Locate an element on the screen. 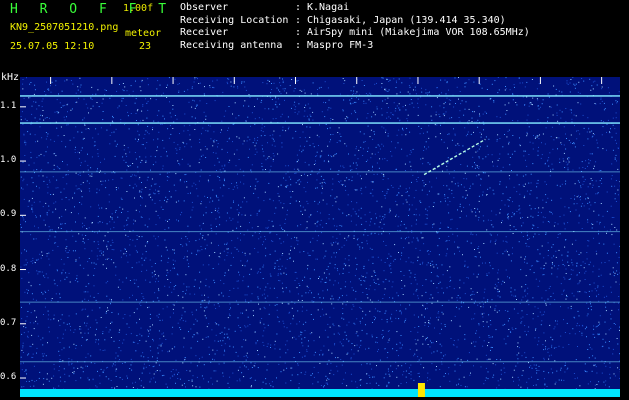 The height and width of the screenshot is (400, 629). capture-datetime: 25.07.05 12:10 is located at coordinates (52, 46).